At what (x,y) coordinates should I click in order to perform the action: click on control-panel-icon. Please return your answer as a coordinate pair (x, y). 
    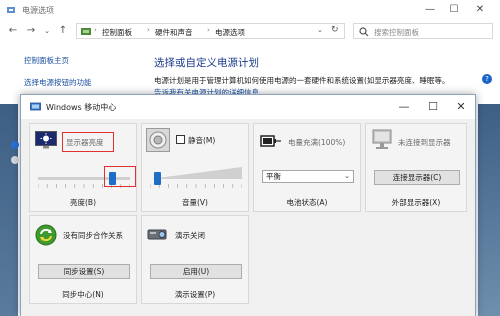
    Looking at the image, I should click on (86, 31).